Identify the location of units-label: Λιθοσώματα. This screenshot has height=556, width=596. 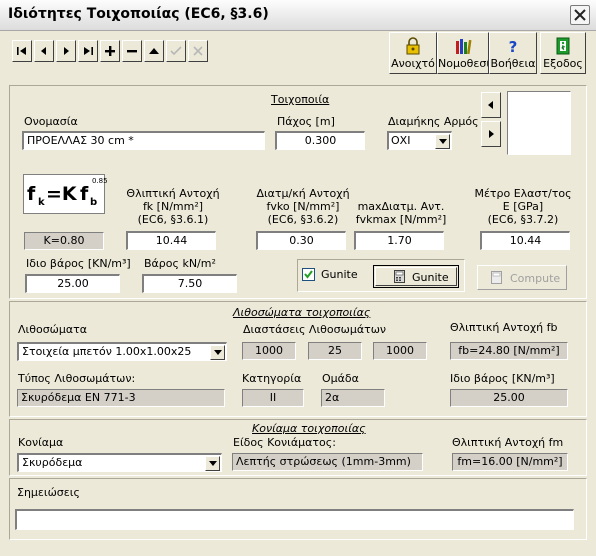
(53, 329).